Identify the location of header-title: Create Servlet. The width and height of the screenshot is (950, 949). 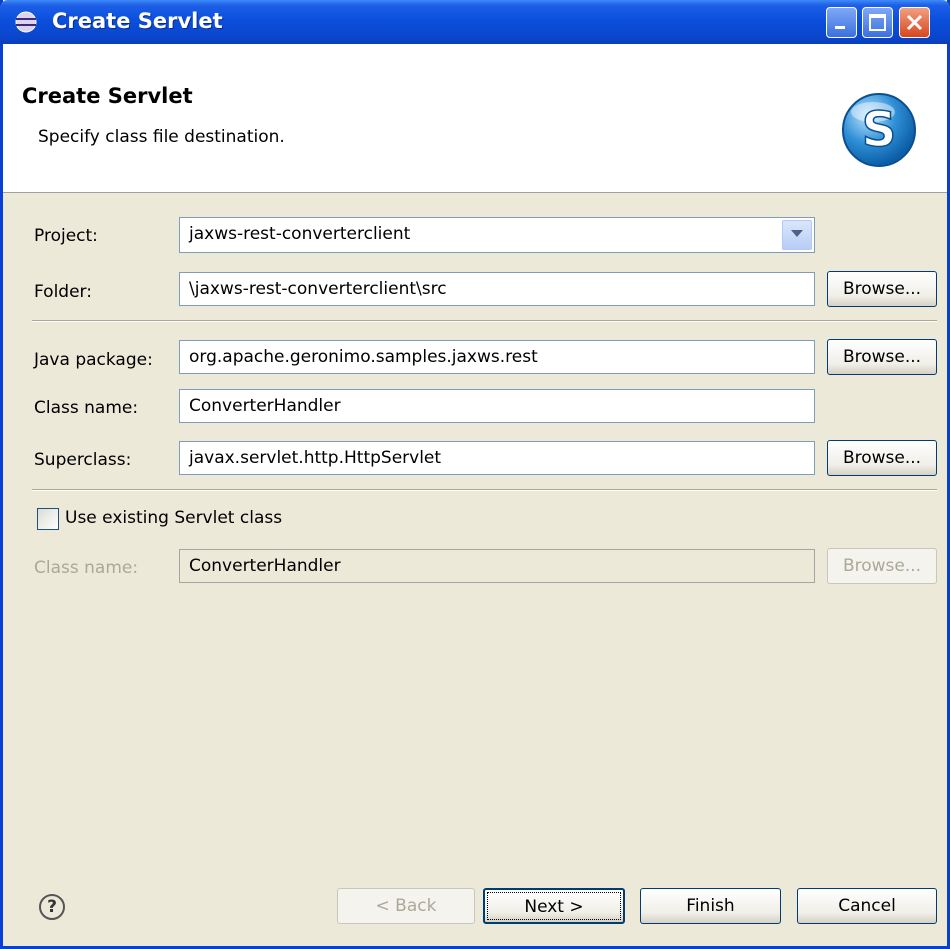
(107, 96).